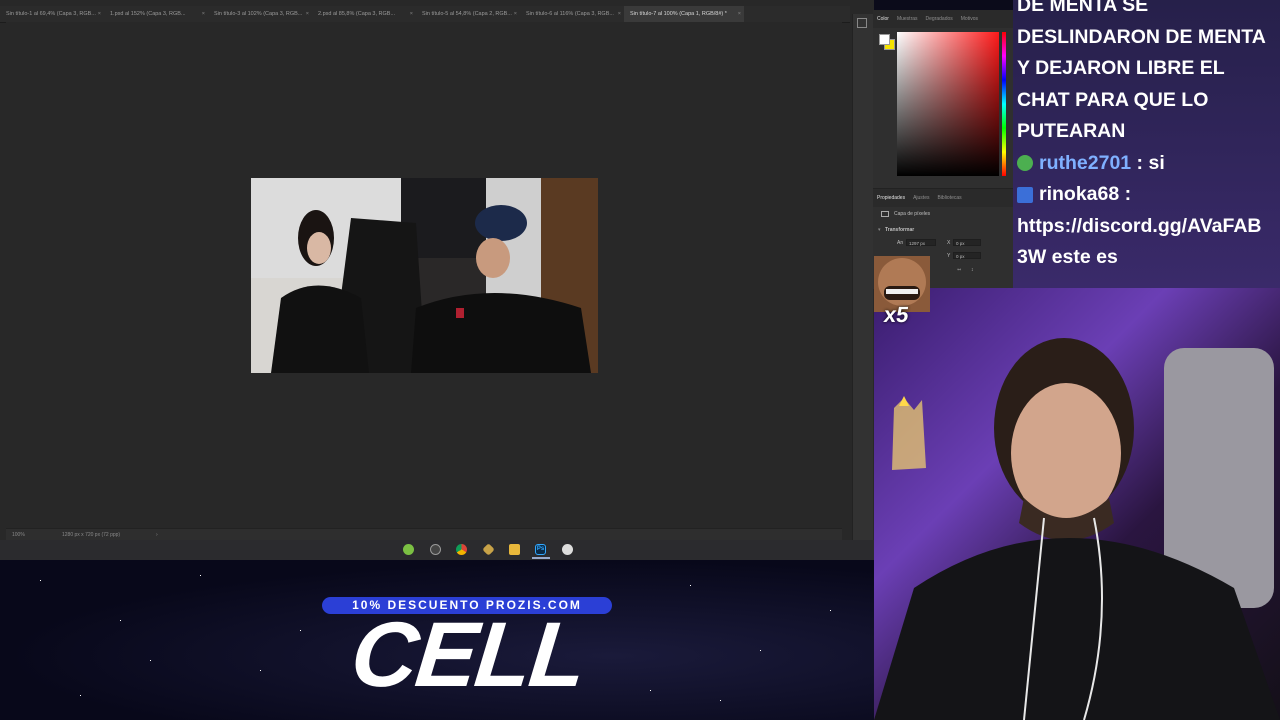 The image size is (1280, 720). Describe the element at coordinates (949, 198) in the screenshot. I see `tab-libraries: Bibliotecas` at that location.